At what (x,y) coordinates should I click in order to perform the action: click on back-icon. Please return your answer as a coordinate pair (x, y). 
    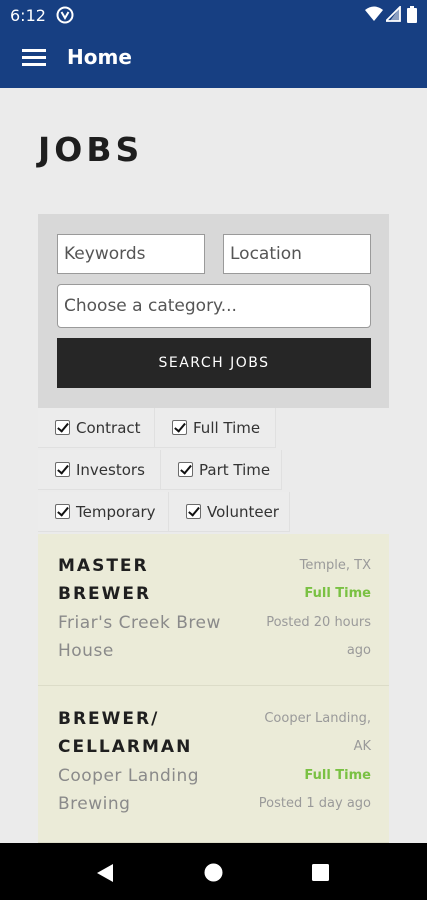
    Looking at the image, I should click on (105, 873).